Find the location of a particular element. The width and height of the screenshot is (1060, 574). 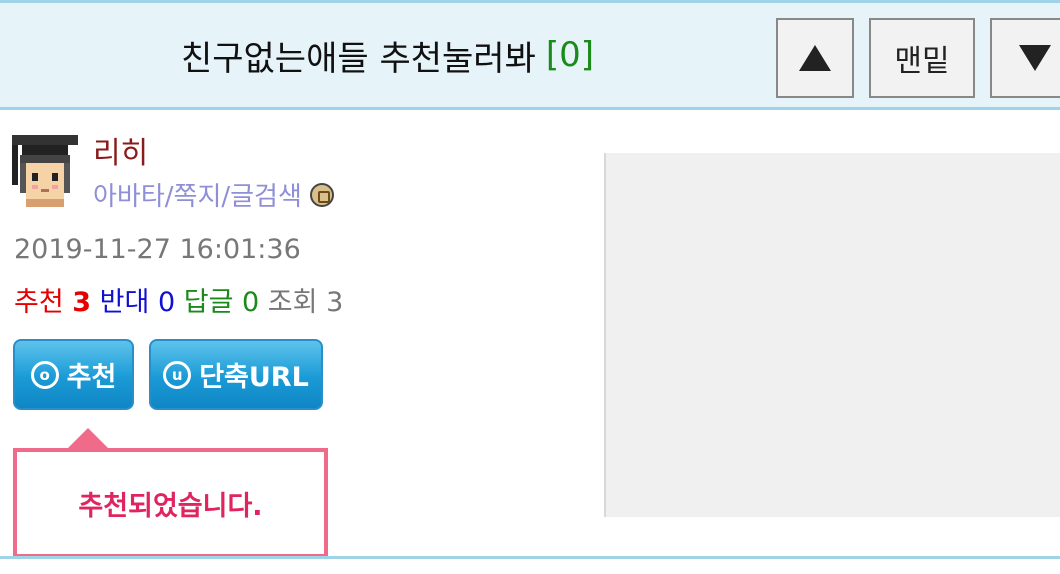

avatar is located at coordinates (45, 171).